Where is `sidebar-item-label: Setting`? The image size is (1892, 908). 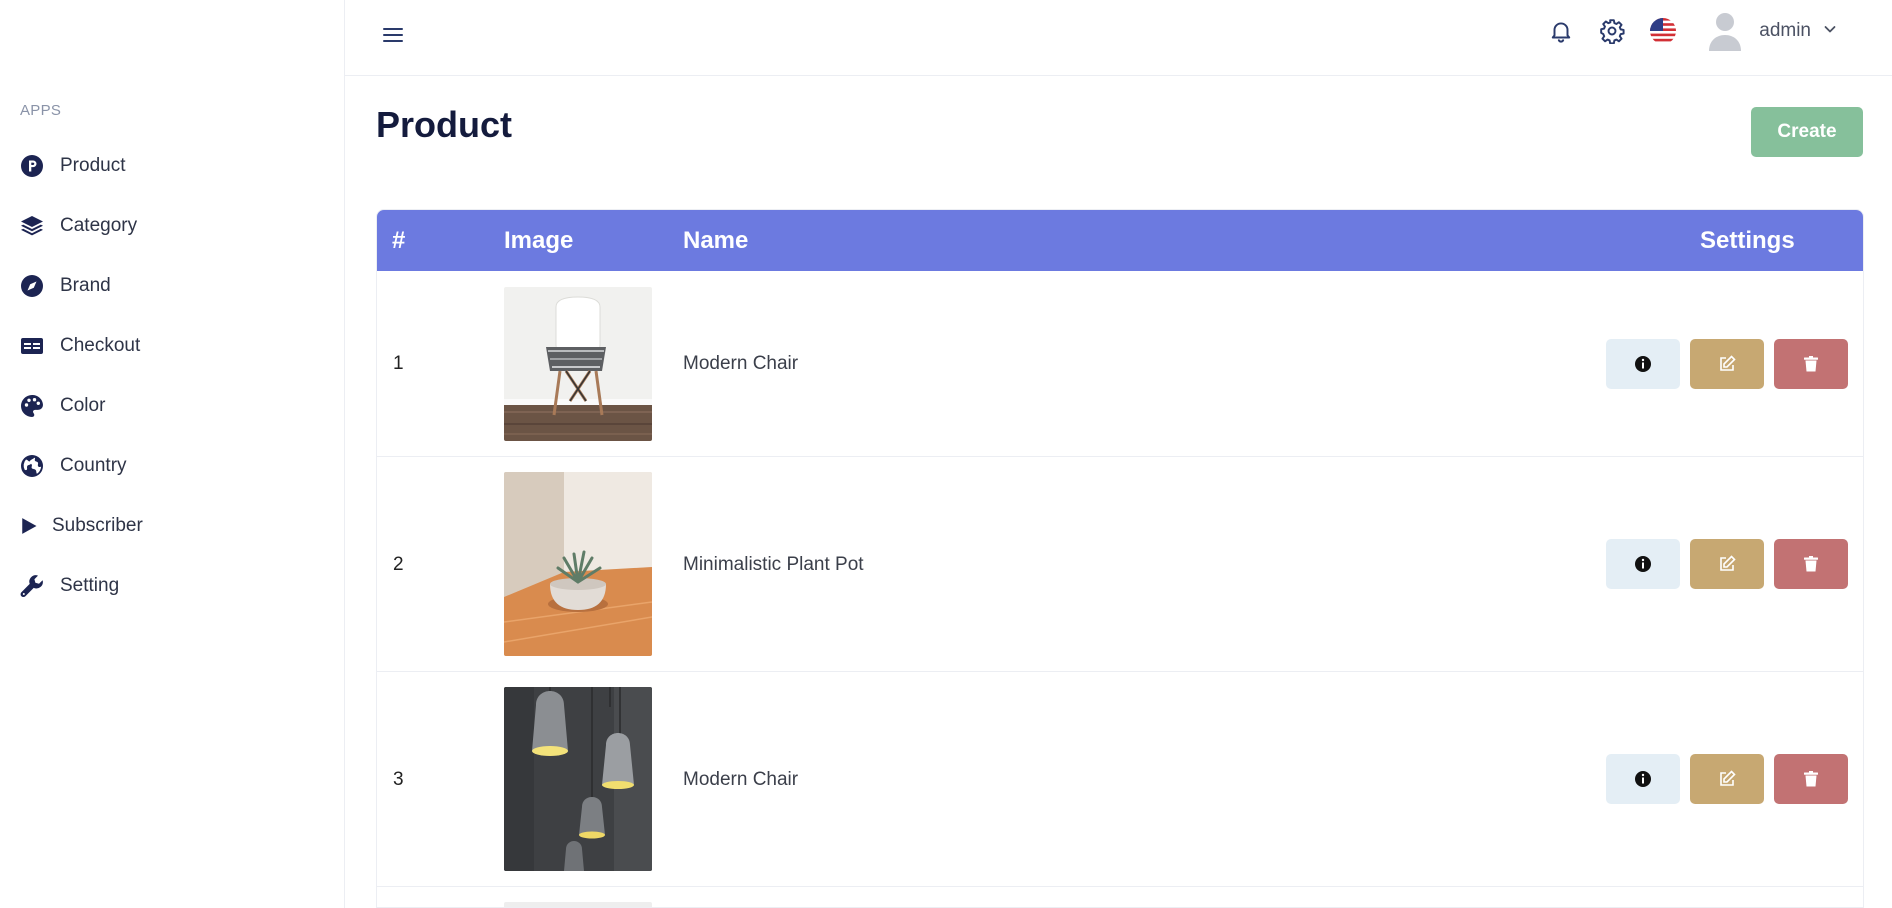
sidebar-item-label: Setting is located at coordinates (90, 585).